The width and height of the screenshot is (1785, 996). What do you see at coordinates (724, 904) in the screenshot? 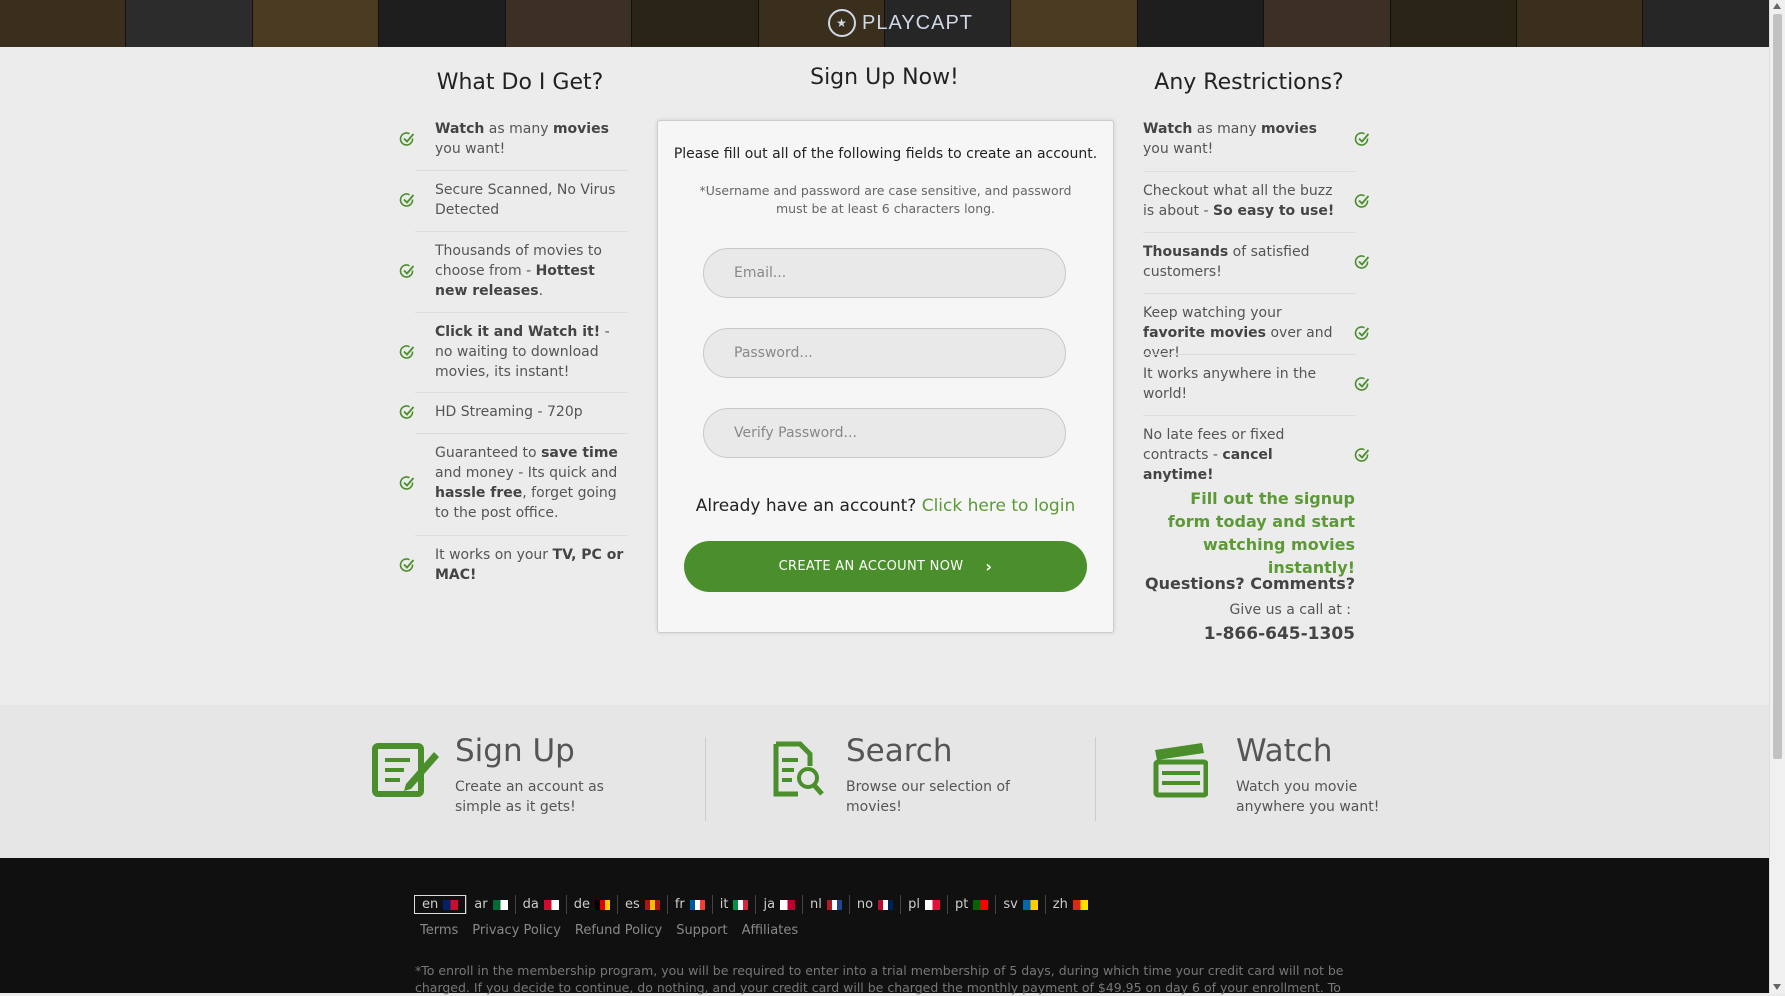
I see `language-code: it` at bounding box center [724, 904].